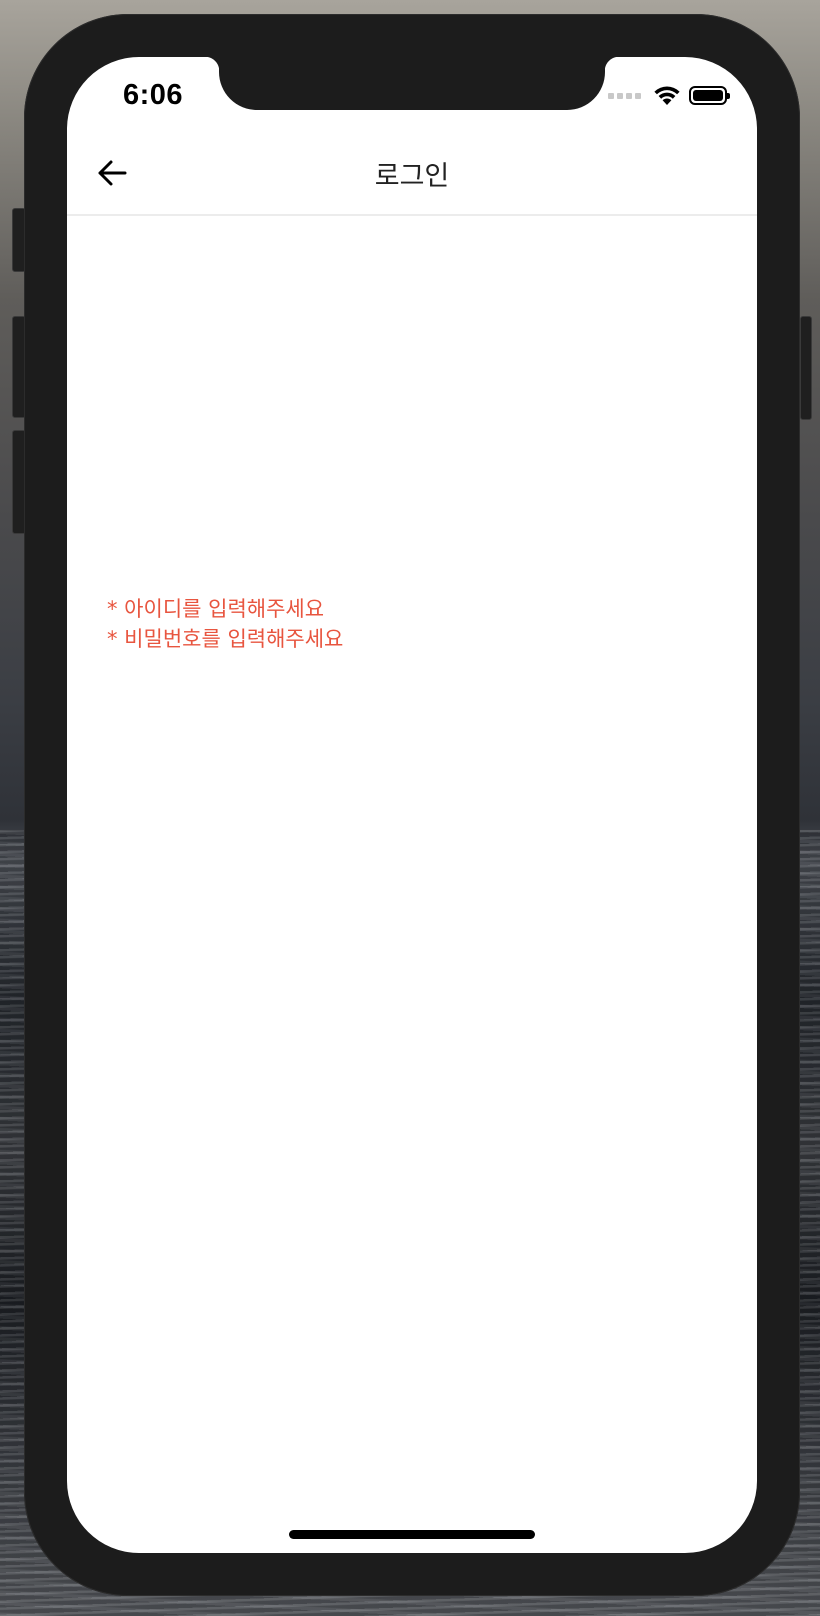  What do you see at coordinates (412, 1534) in the screenshot?
I see `home-indicator` at bounding box center [412, 1534].